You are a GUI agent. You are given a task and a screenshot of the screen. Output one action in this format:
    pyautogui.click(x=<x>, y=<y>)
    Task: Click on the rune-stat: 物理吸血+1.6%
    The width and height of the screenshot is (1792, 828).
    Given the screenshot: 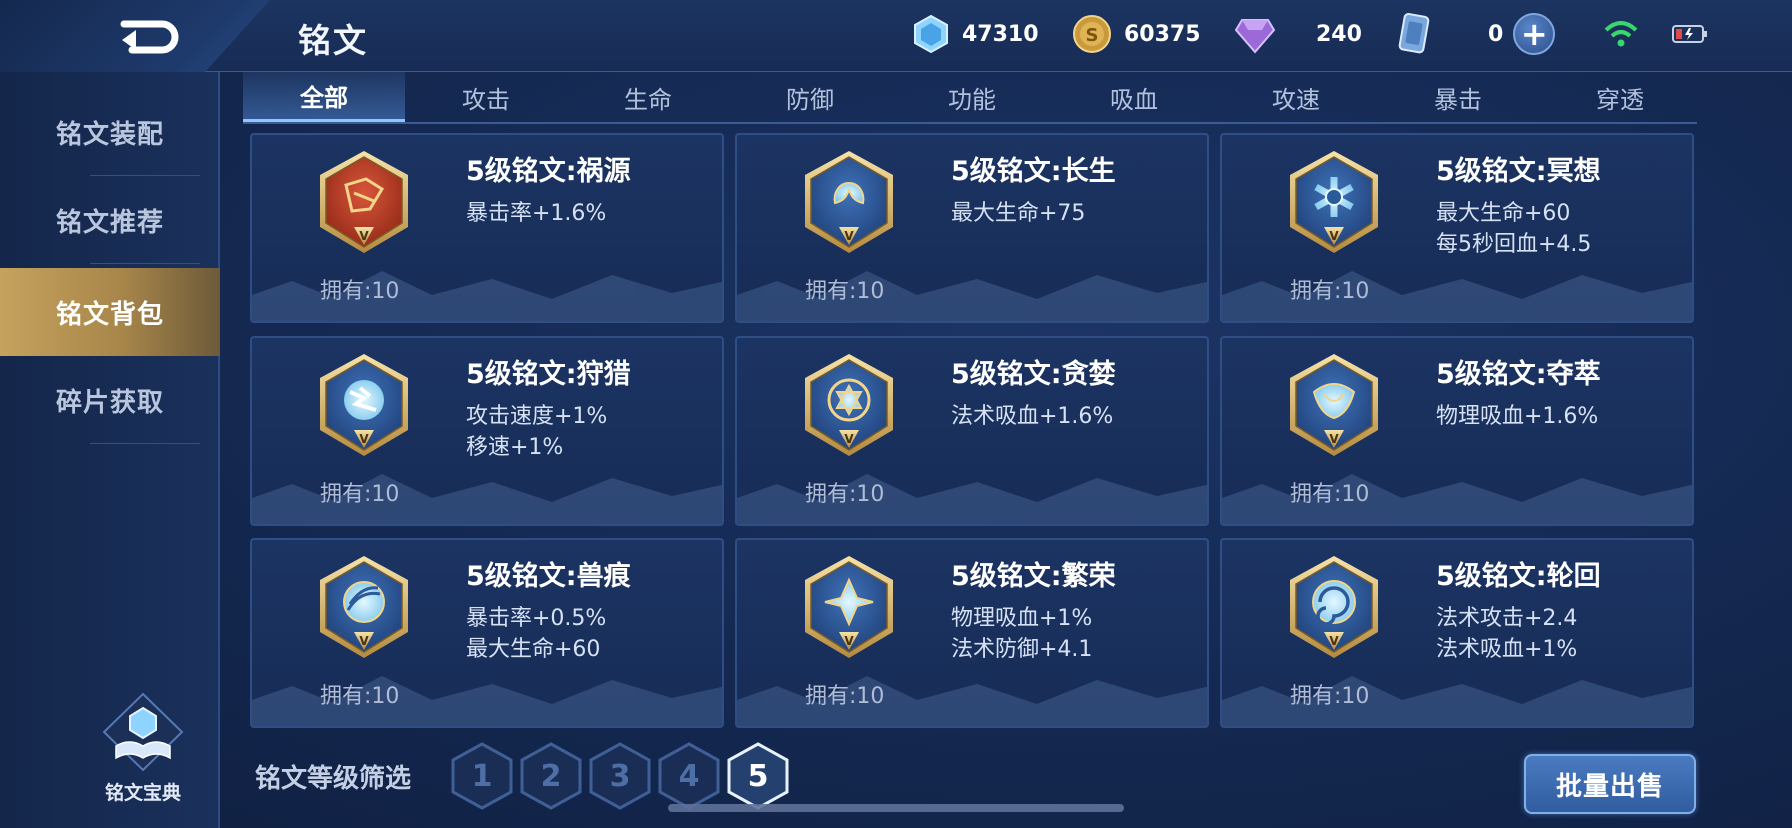 What is the action you would take?
    pyautogui.click(x=1517, y=416)
    